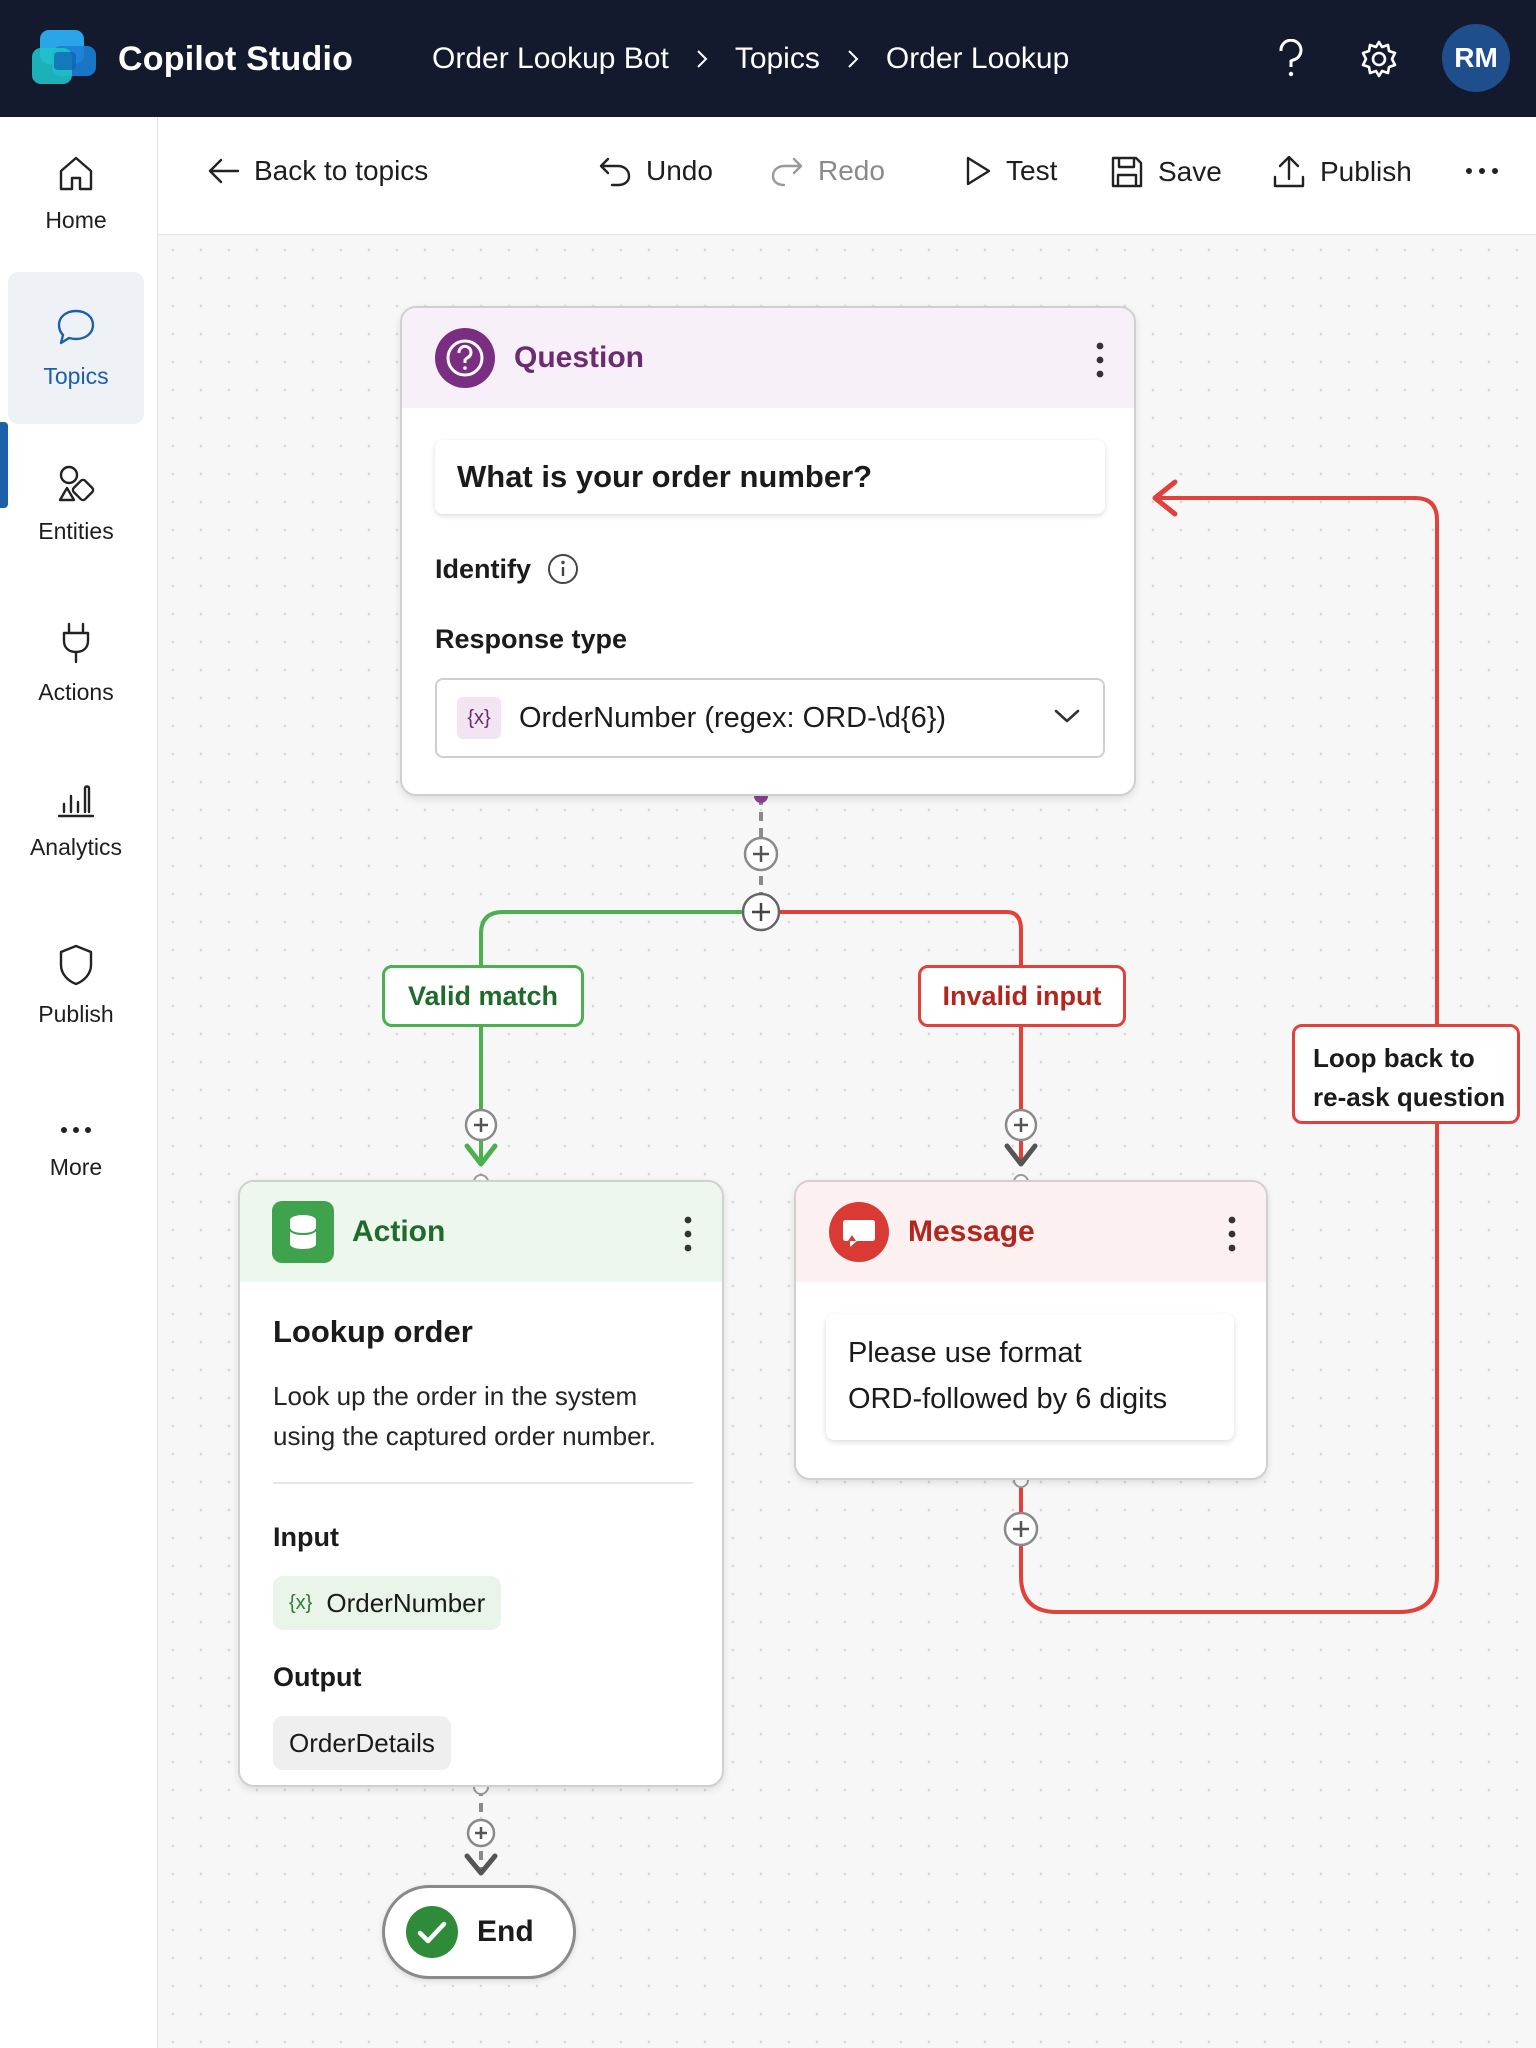 This screenshot has height=2048, width=1536. What do you see at coordinates (1010, 171) in the screenshot?
I see `test-button: Test` at bounding box center [1010, 171].